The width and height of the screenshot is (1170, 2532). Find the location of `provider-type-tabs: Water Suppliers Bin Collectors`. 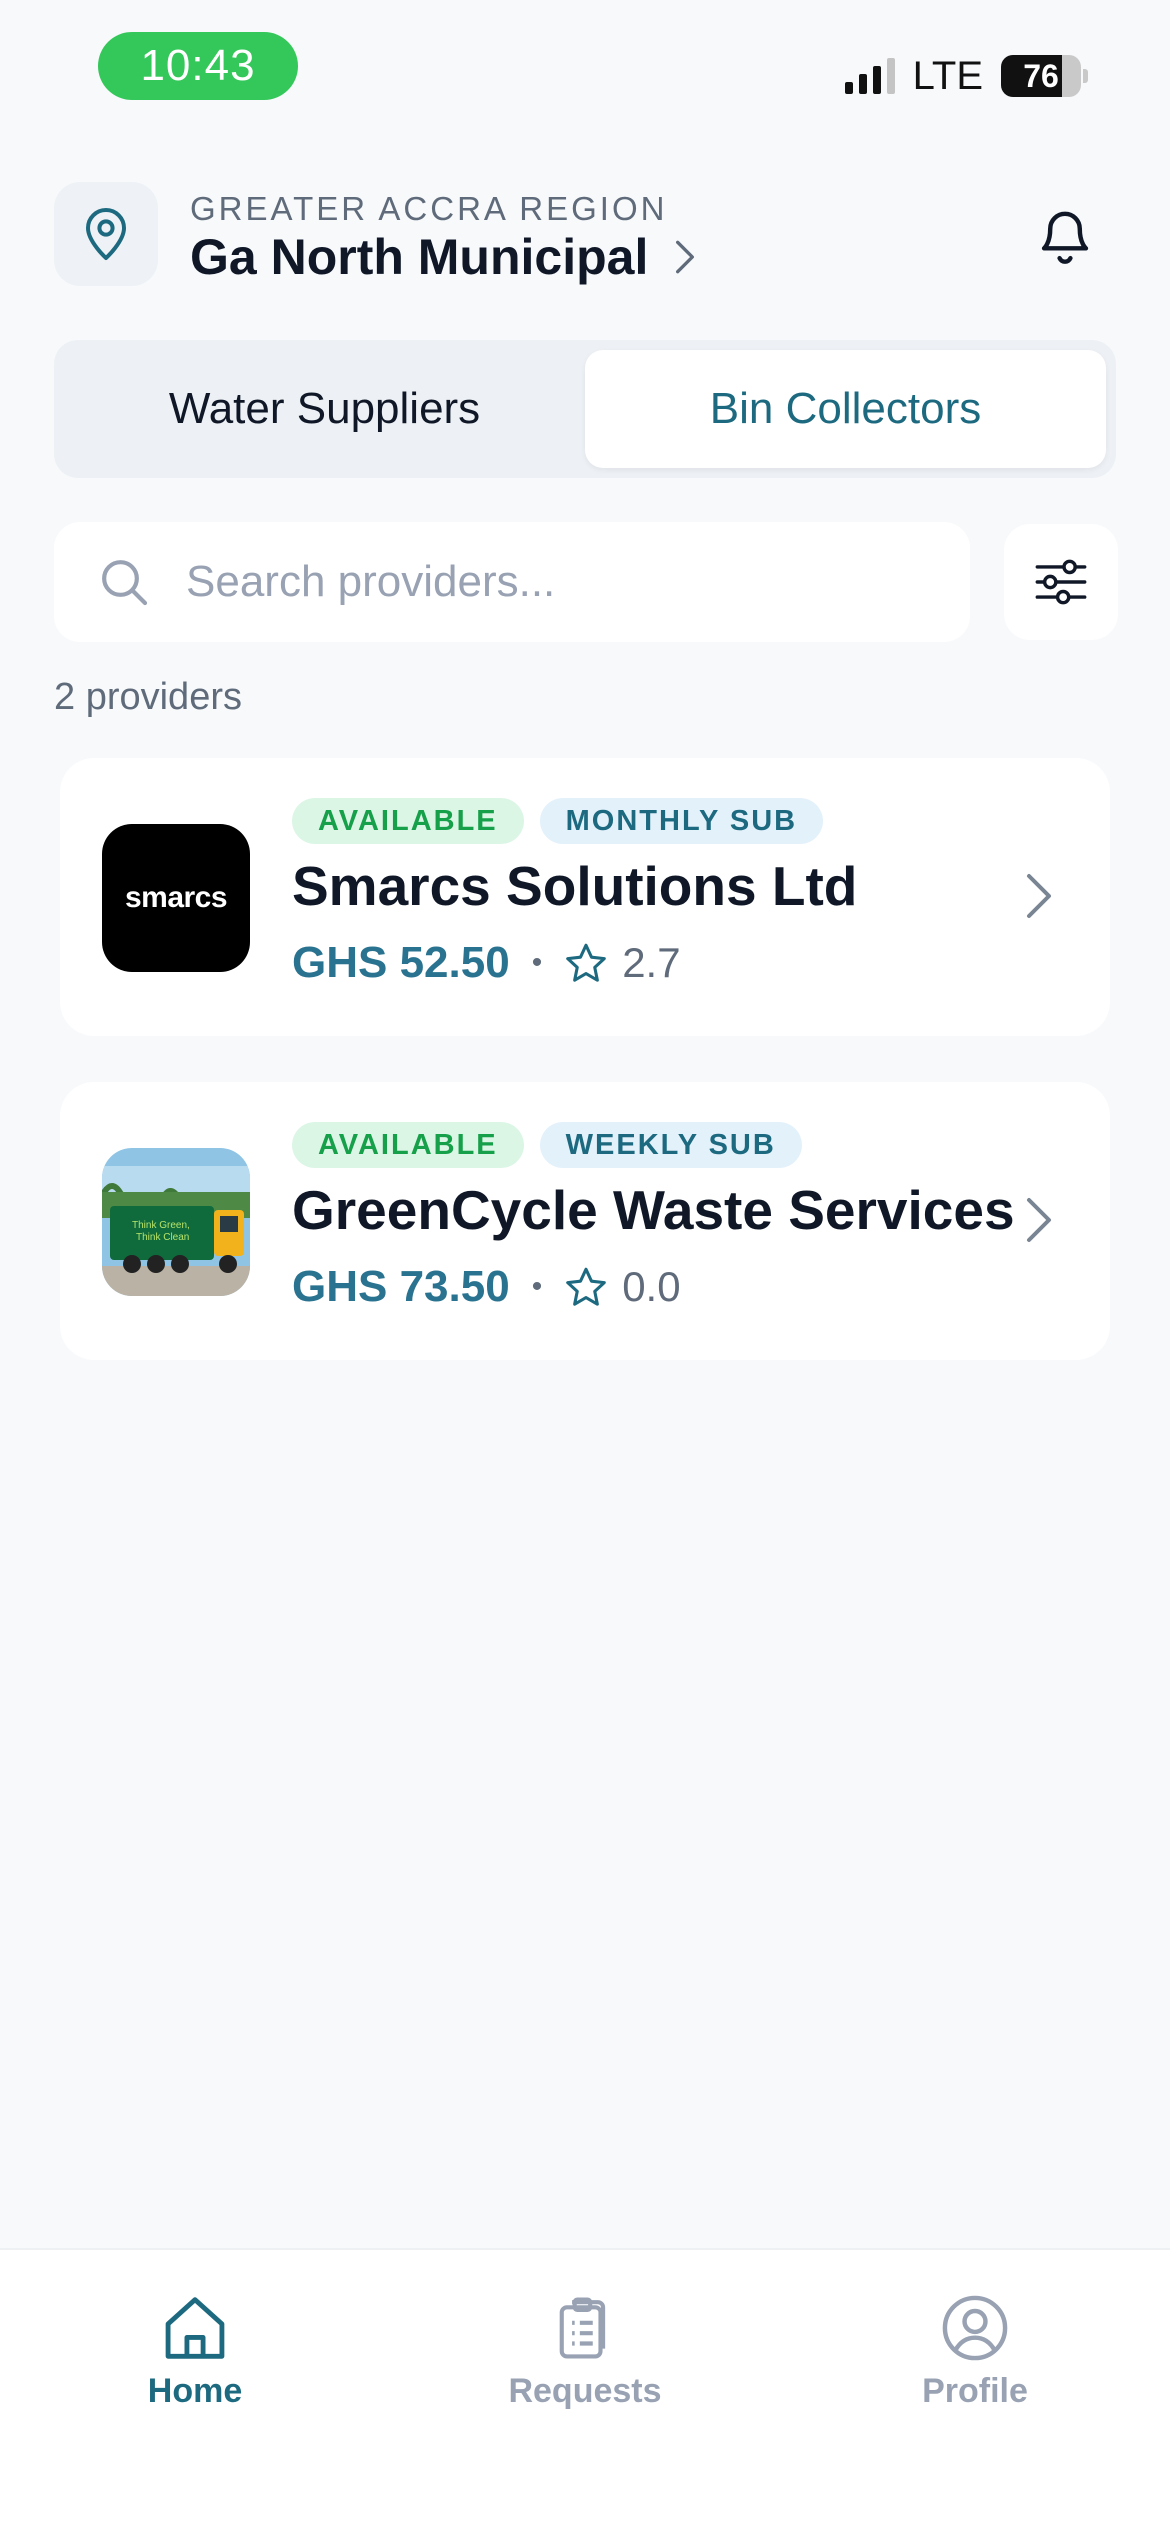

provider-type-tabs: Water Suppliers Bin Collectors is located at coordinates (585, 409).